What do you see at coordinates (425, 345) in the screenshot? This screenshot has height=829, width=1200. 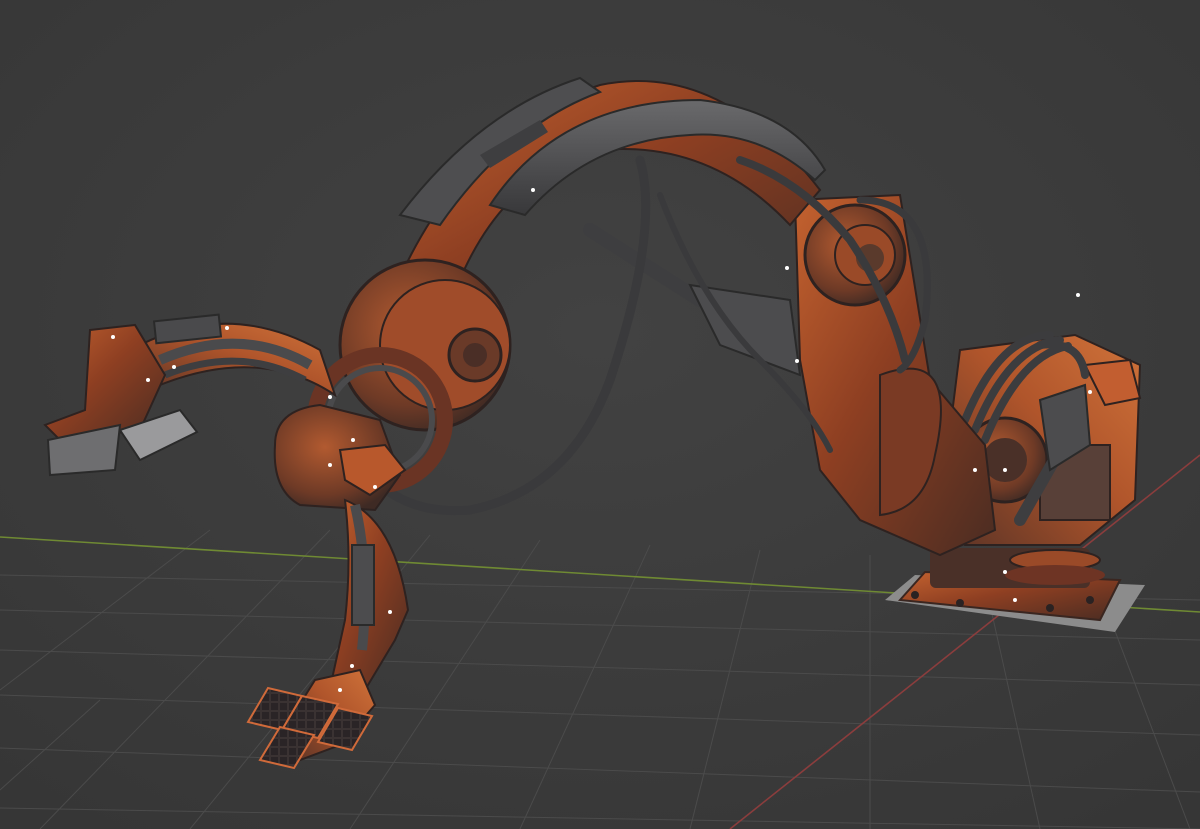 I see `elbow-joint` at bounding box center [425, 345].